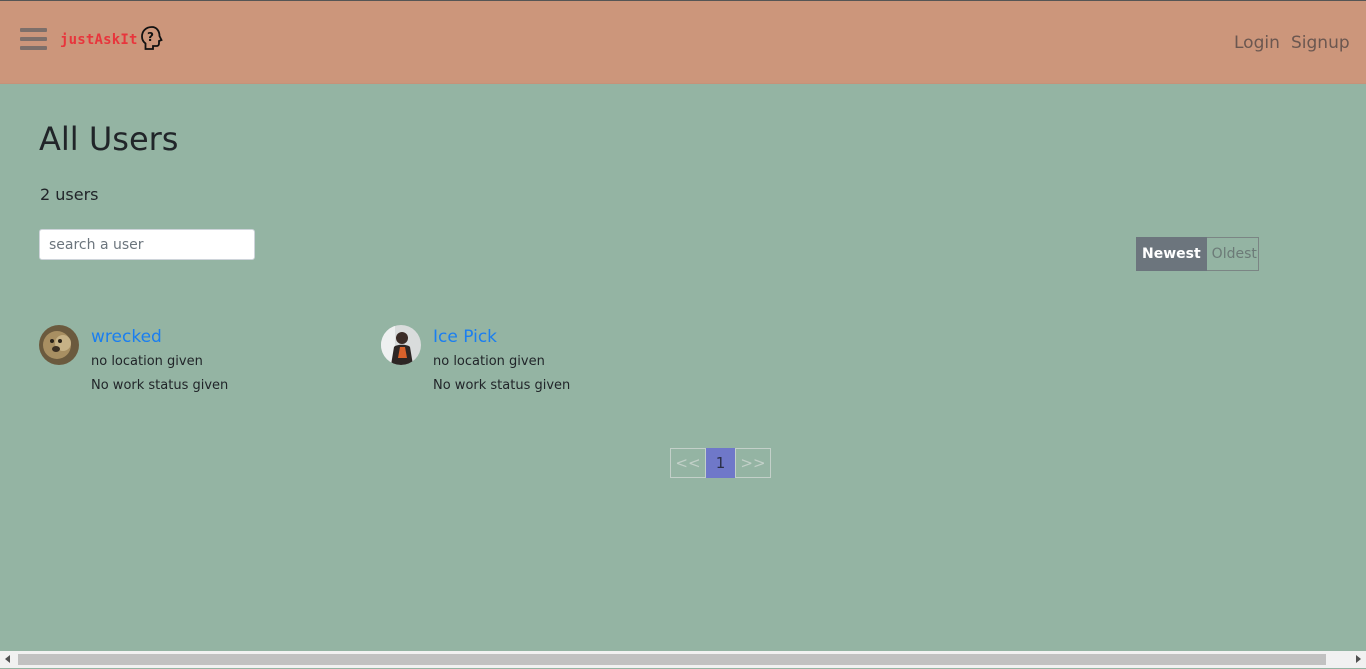  I want to click on page-title: All Users, so click(109, 139).